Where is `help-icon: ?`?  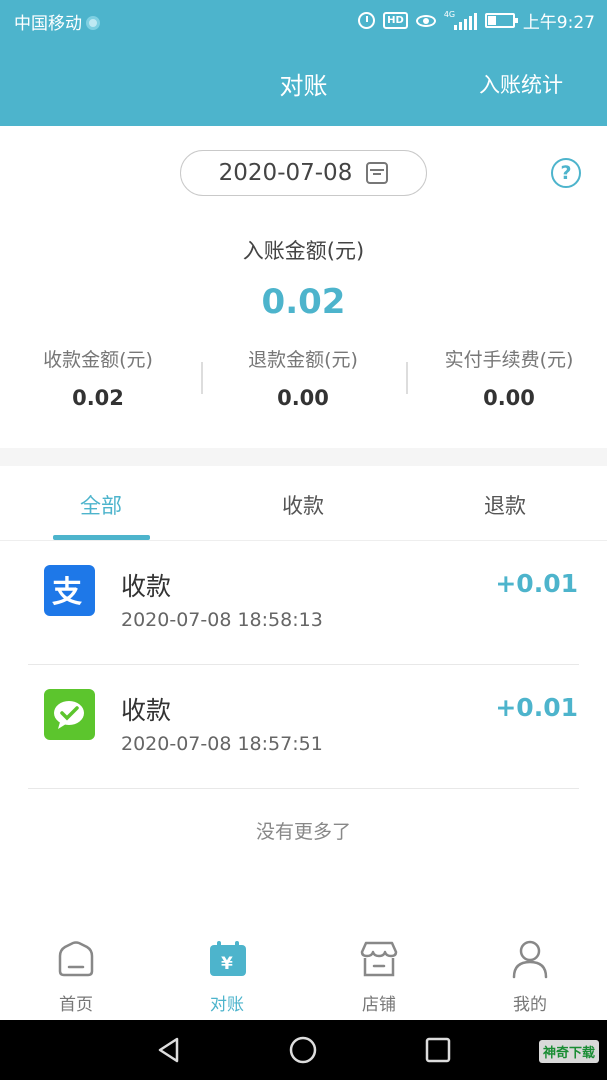
help-icon: ? is located at coordinates (566, 173).